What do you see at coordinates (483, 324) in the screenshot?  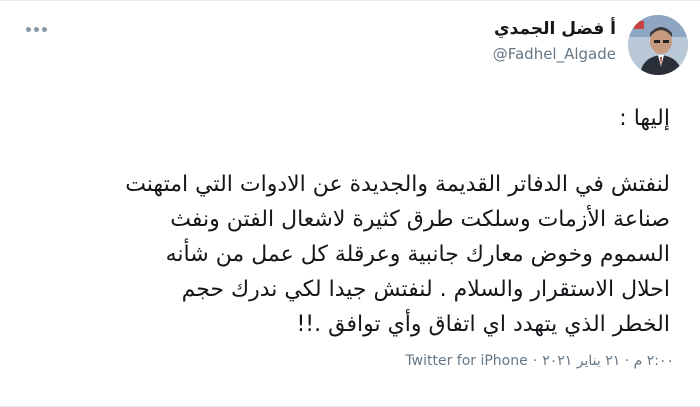 I see `tweet-line: الخطر الذي يتهدد اي اتفاق وأي توافق .!!` at bounding box center [483, 324].